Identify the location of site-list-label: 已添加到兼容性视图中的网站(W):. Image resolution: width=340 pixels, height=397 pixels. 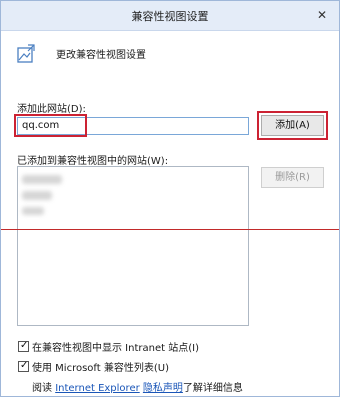
(93, 161).